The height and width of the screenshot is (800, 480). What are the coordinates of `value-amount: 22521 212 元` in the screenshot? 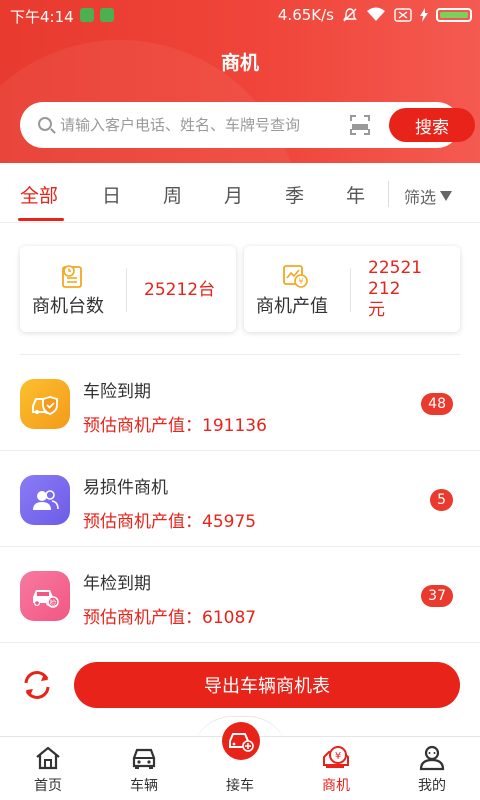 It's located at (395, 289).